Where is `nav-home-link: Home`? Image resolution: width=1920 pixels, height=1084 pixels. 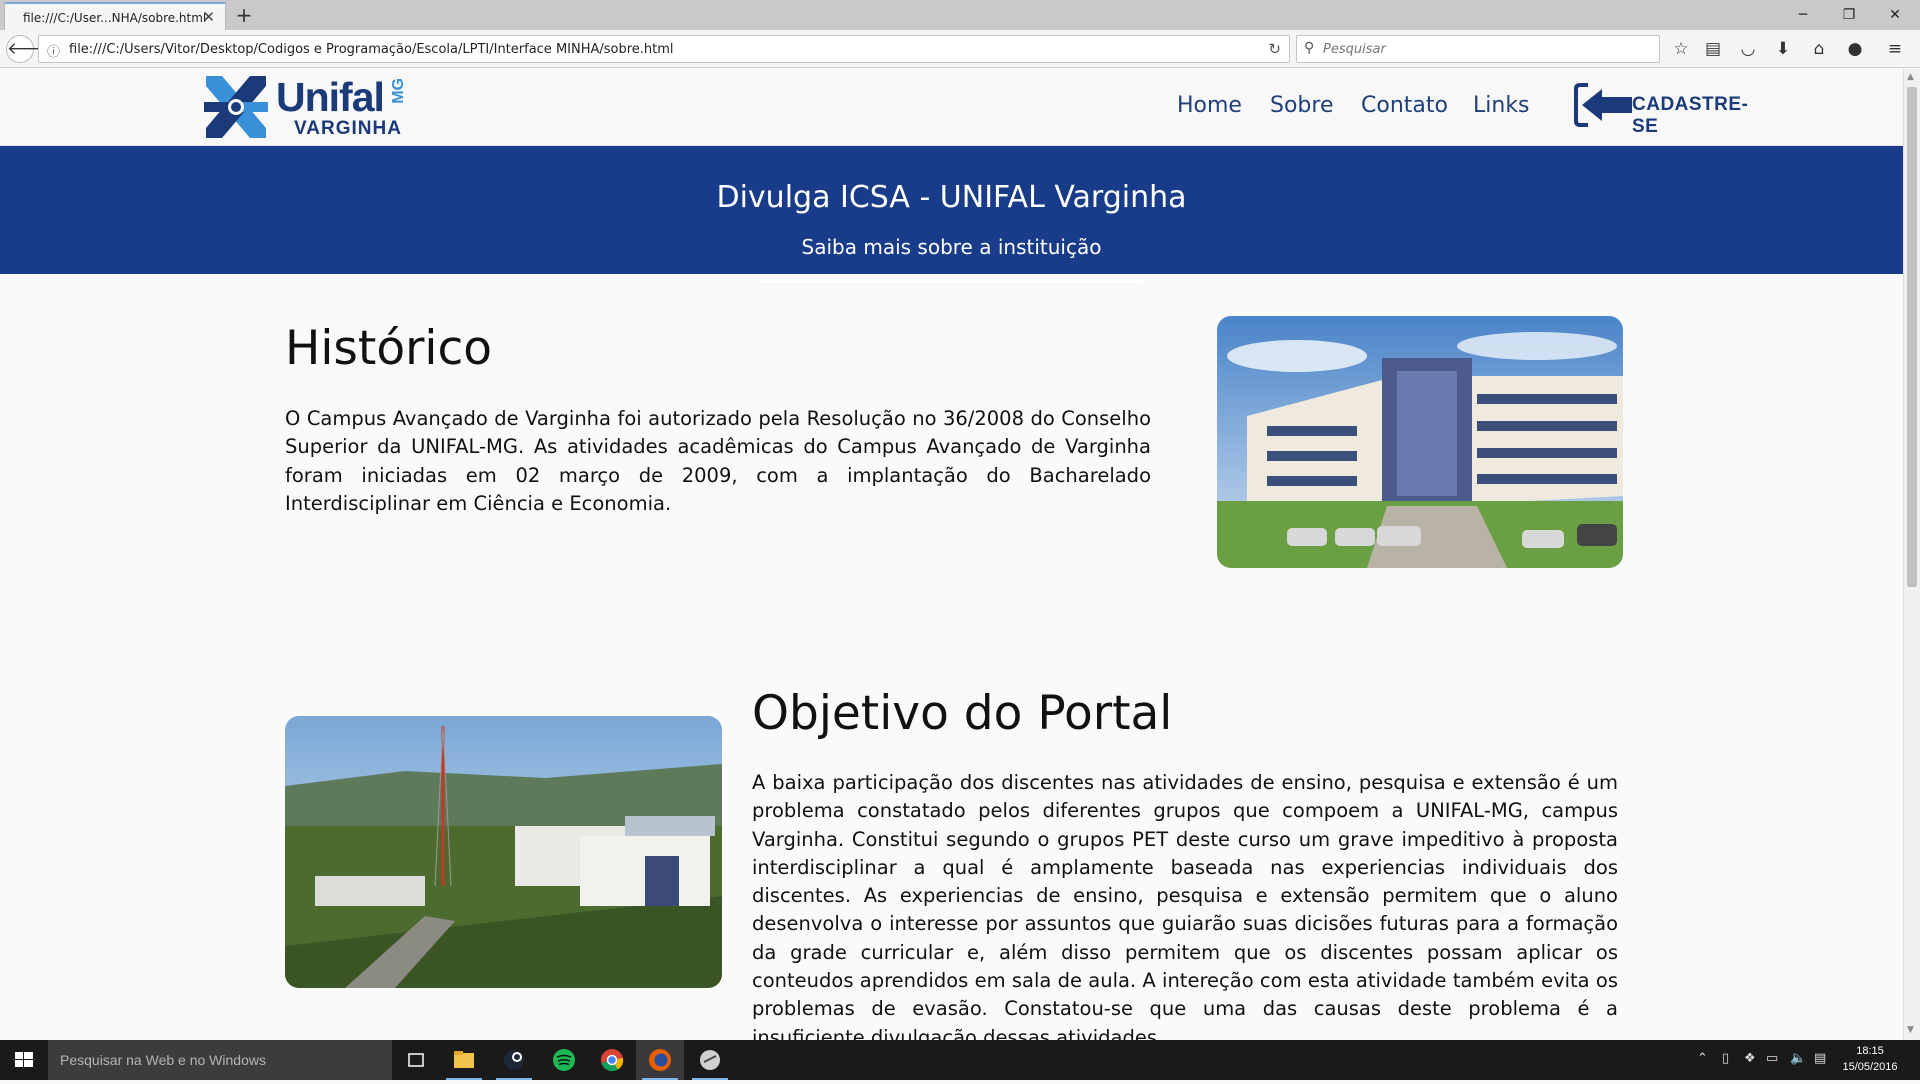
nav-home-link: Home is located at coordinates (1209, 105).